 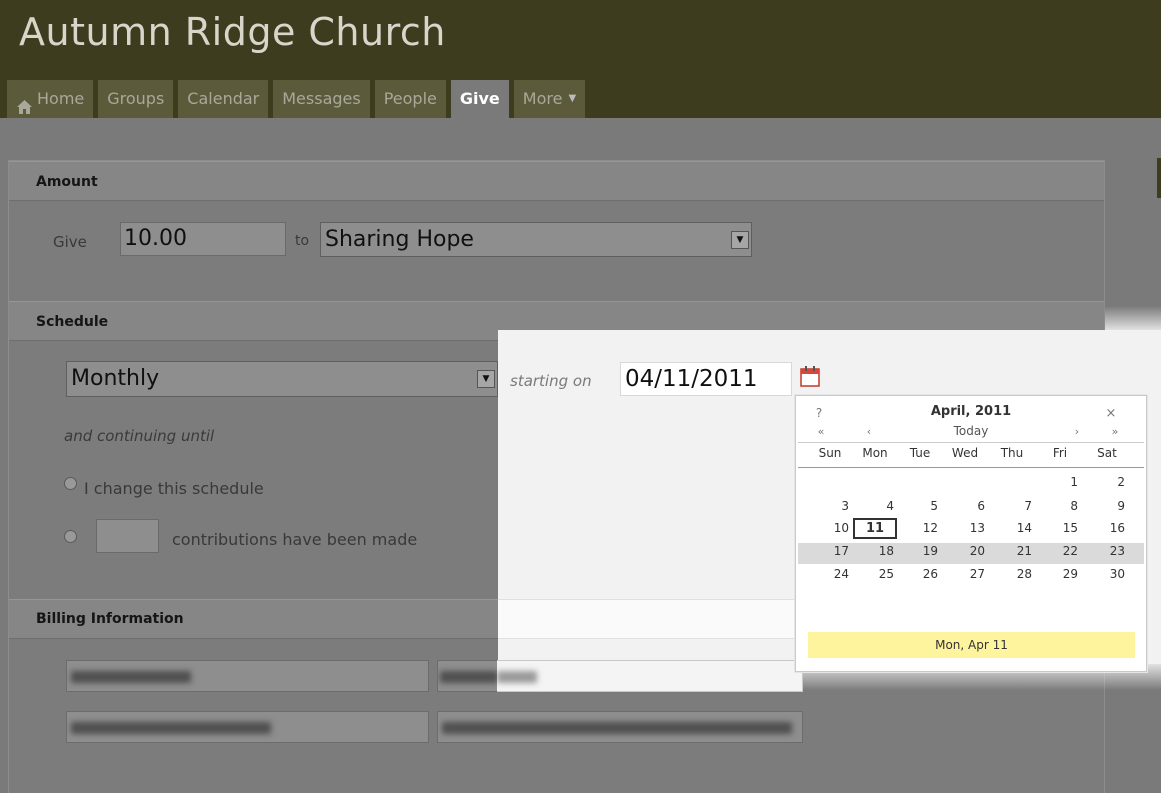 I want to click on sidebar-edge, so click(x=1159, y=178).